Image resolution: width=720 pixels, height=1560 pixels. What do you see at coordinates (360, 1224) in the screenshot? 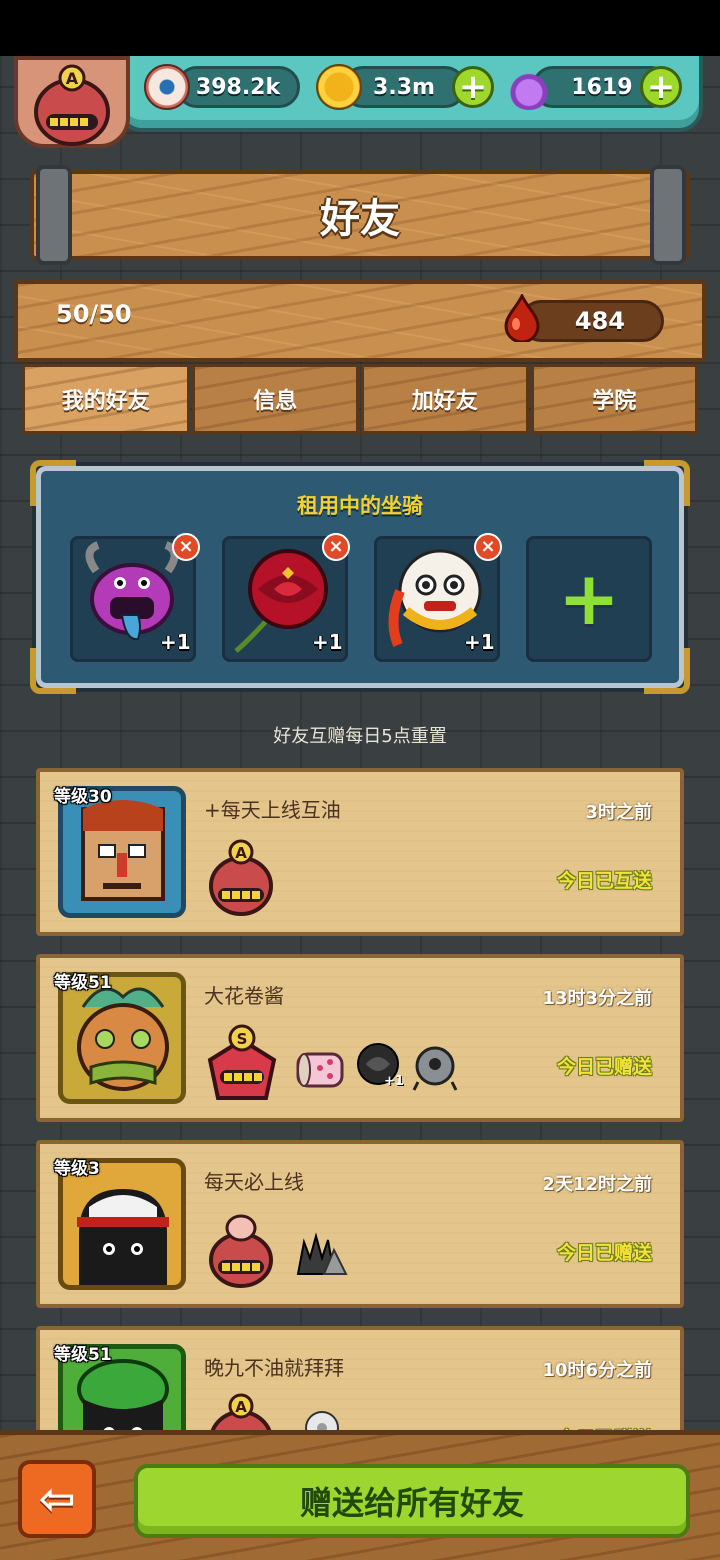
I see `friend-card: 等级3 每天必上线 2天12时之前 今日已赠送` at bounding box center [360, 1224].